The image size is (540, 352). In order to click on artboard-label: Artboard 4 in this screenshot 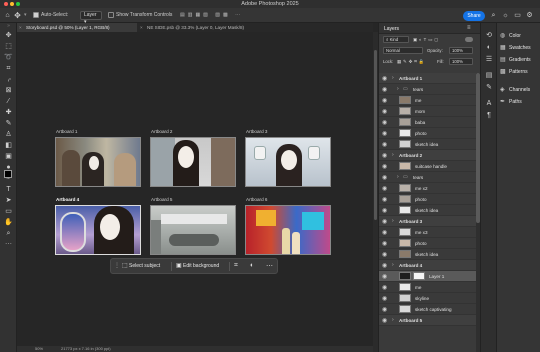, I will do `click(67, 199)`.